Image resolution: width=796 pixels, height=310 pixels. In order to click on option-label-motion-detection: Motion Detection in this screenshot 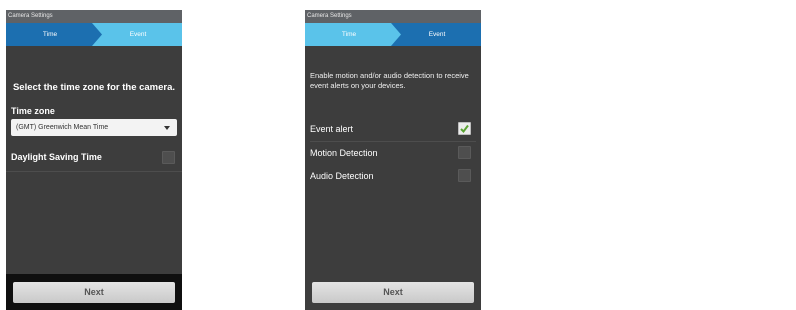, I will do `click(344, 153)`.